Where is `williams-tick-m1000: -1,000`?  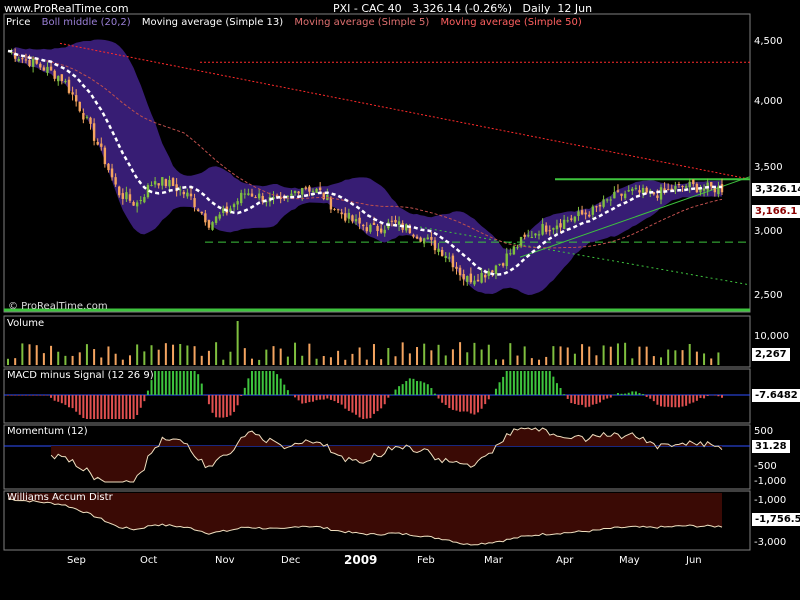 williams-tick-m1000: -1,000 is located at coordinates (770, 500).